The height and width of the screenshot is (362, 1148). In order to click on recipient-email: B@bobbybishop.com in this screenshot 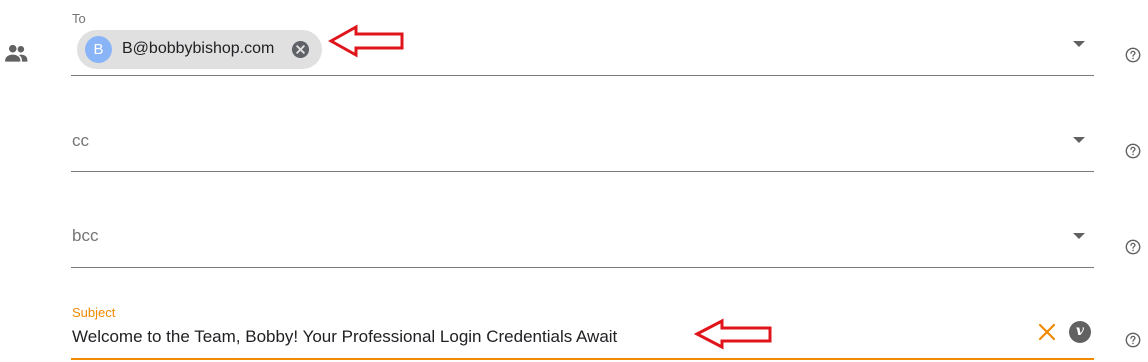, I will do `click(198, 48)`.